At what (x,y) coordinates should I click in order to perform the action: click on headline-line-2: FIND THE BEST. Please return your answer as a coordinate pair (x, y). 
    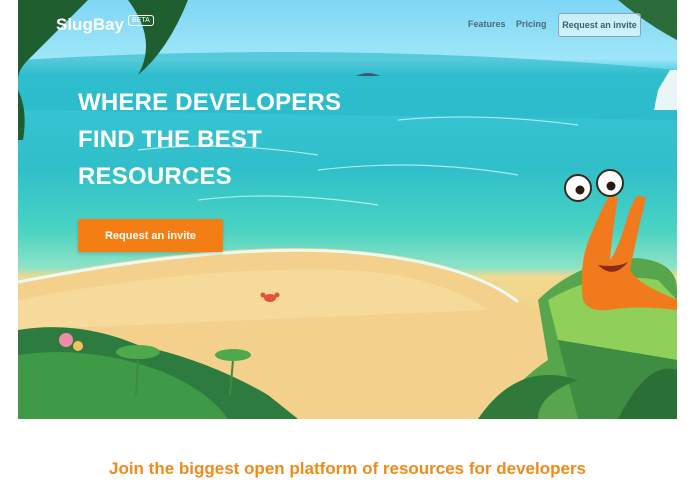
    Looking at the image, I should click on (170, 139).